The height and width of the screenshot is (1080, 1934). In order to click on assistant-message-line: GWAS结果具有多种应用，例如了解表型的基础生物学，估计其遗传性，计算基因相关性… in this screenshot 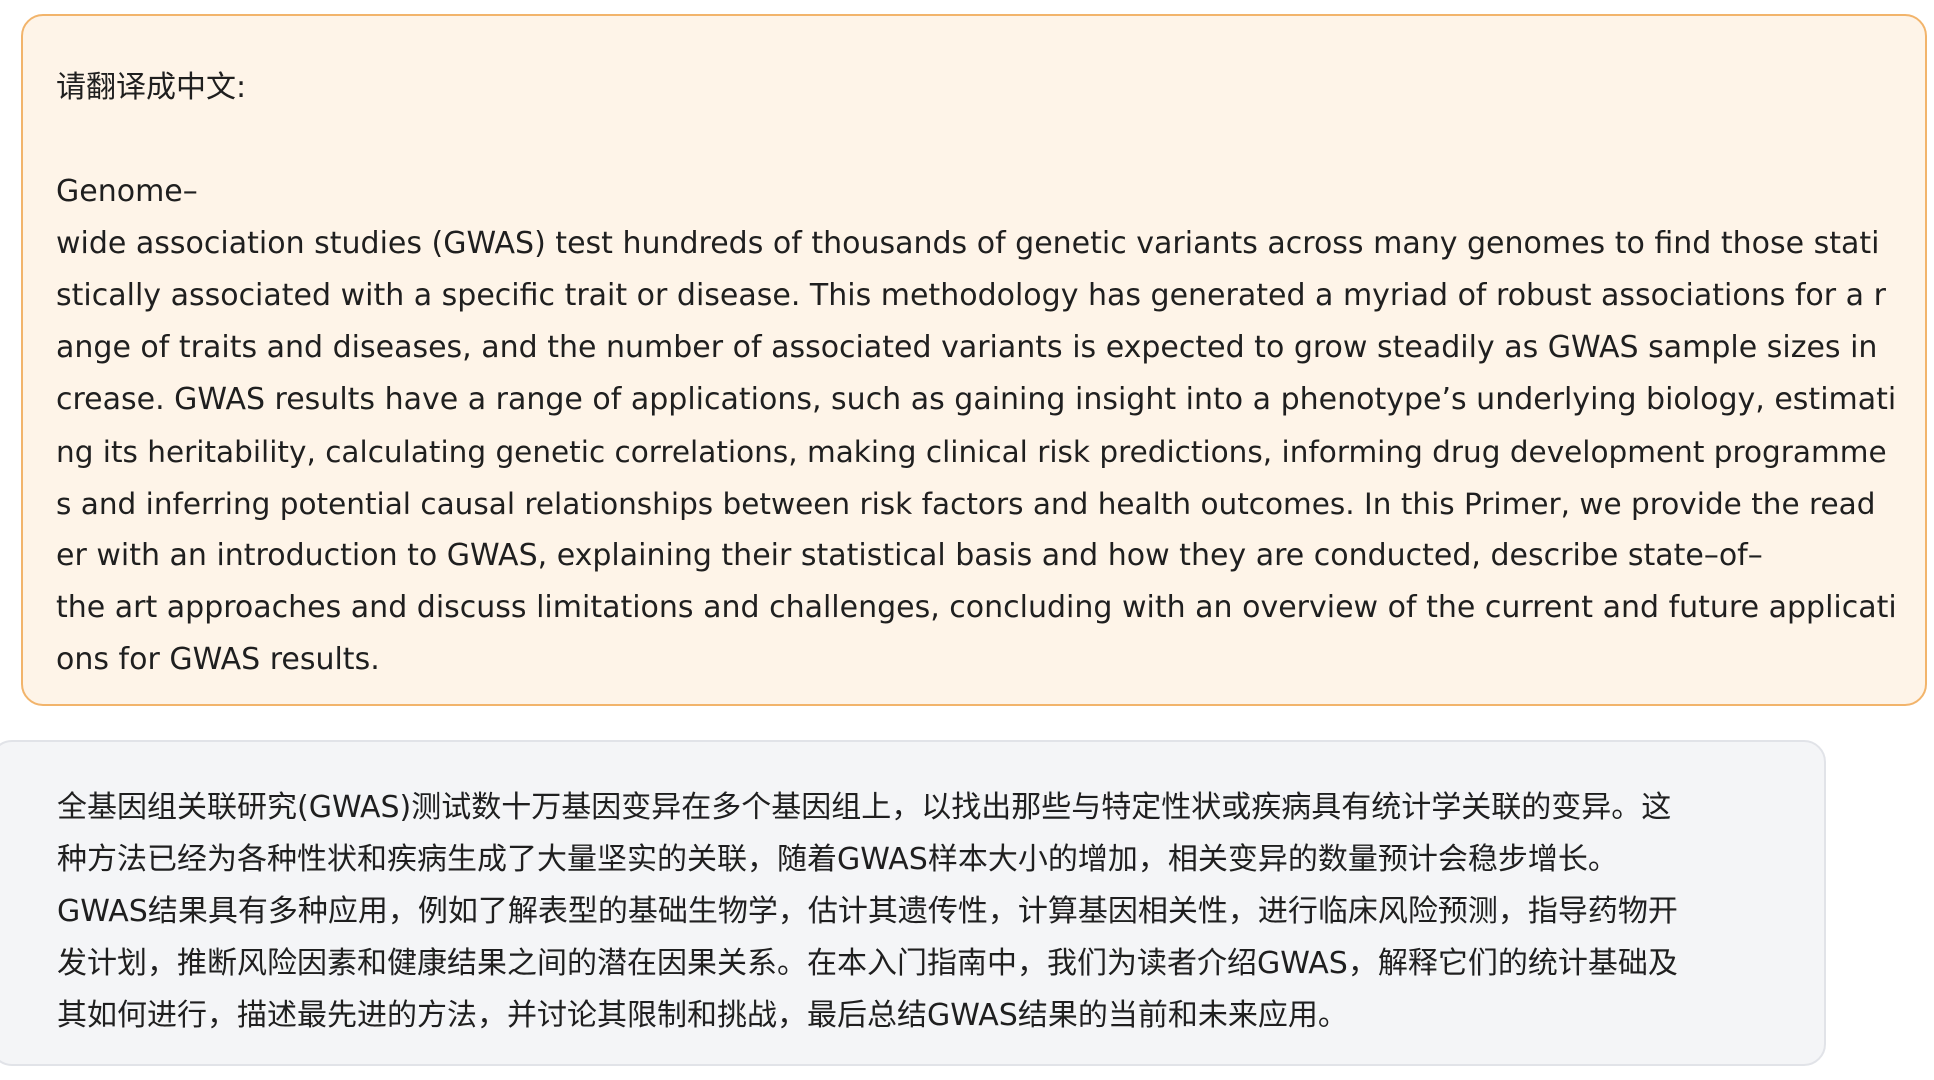, I will do `click(867, 911)`.